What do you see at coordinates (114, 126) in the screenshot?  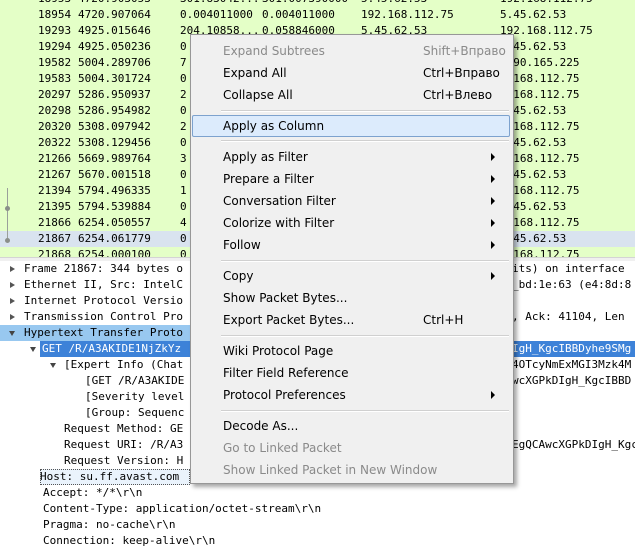 I see `packet-cell-time: 5308.097942` at bounding box center [114, 126].